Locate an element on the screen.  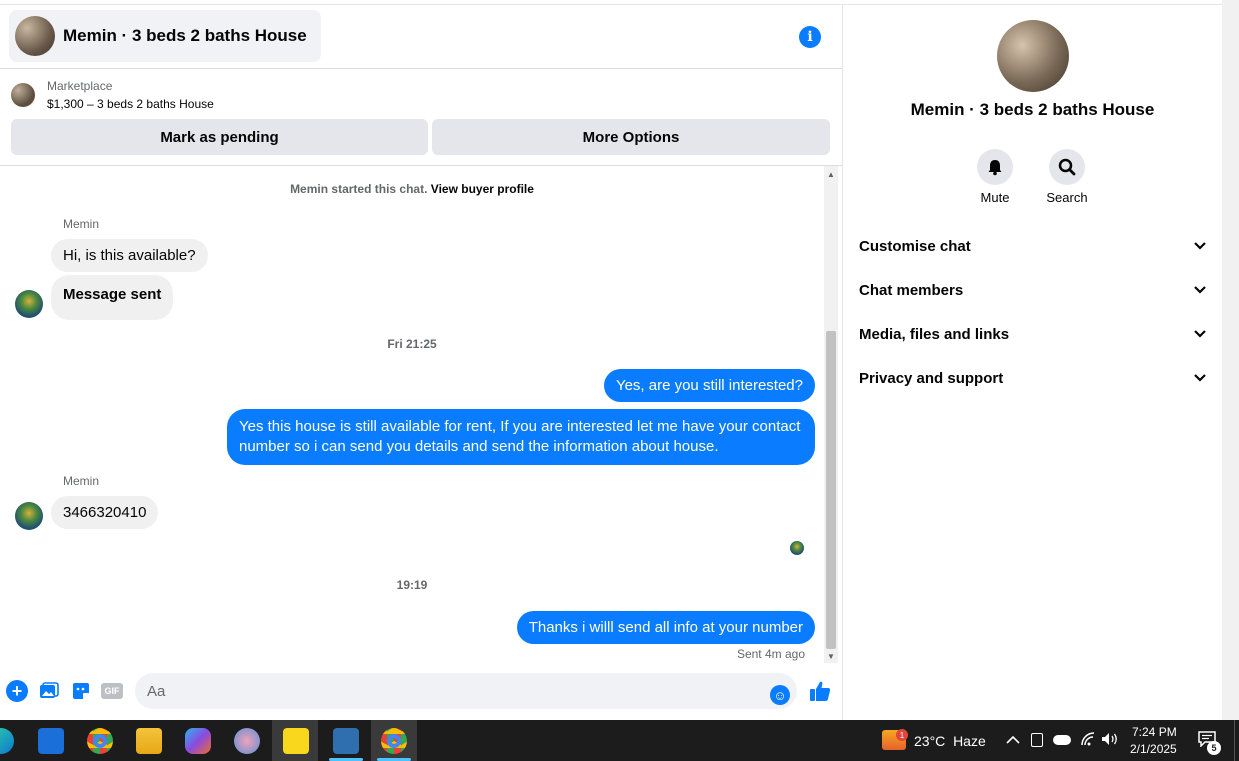
listing-photo is located at coordinates (1033, 56).